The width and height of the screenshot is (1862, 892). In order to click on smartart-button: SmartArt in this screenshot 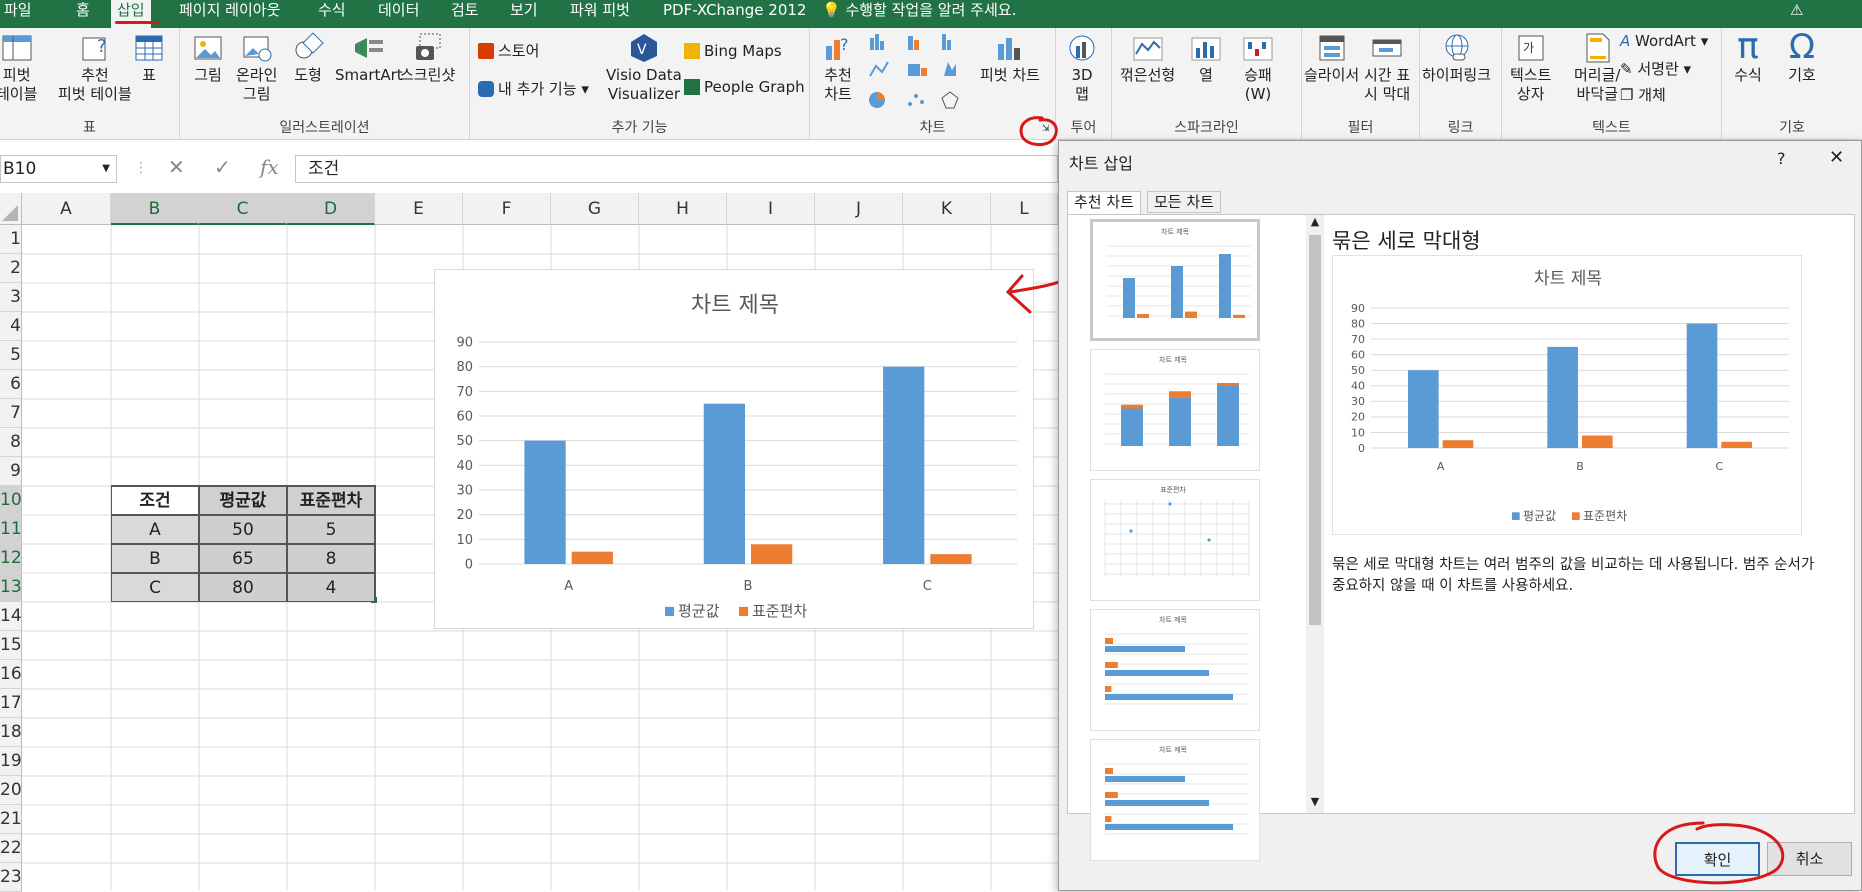, I will do `click(369, 58)`.